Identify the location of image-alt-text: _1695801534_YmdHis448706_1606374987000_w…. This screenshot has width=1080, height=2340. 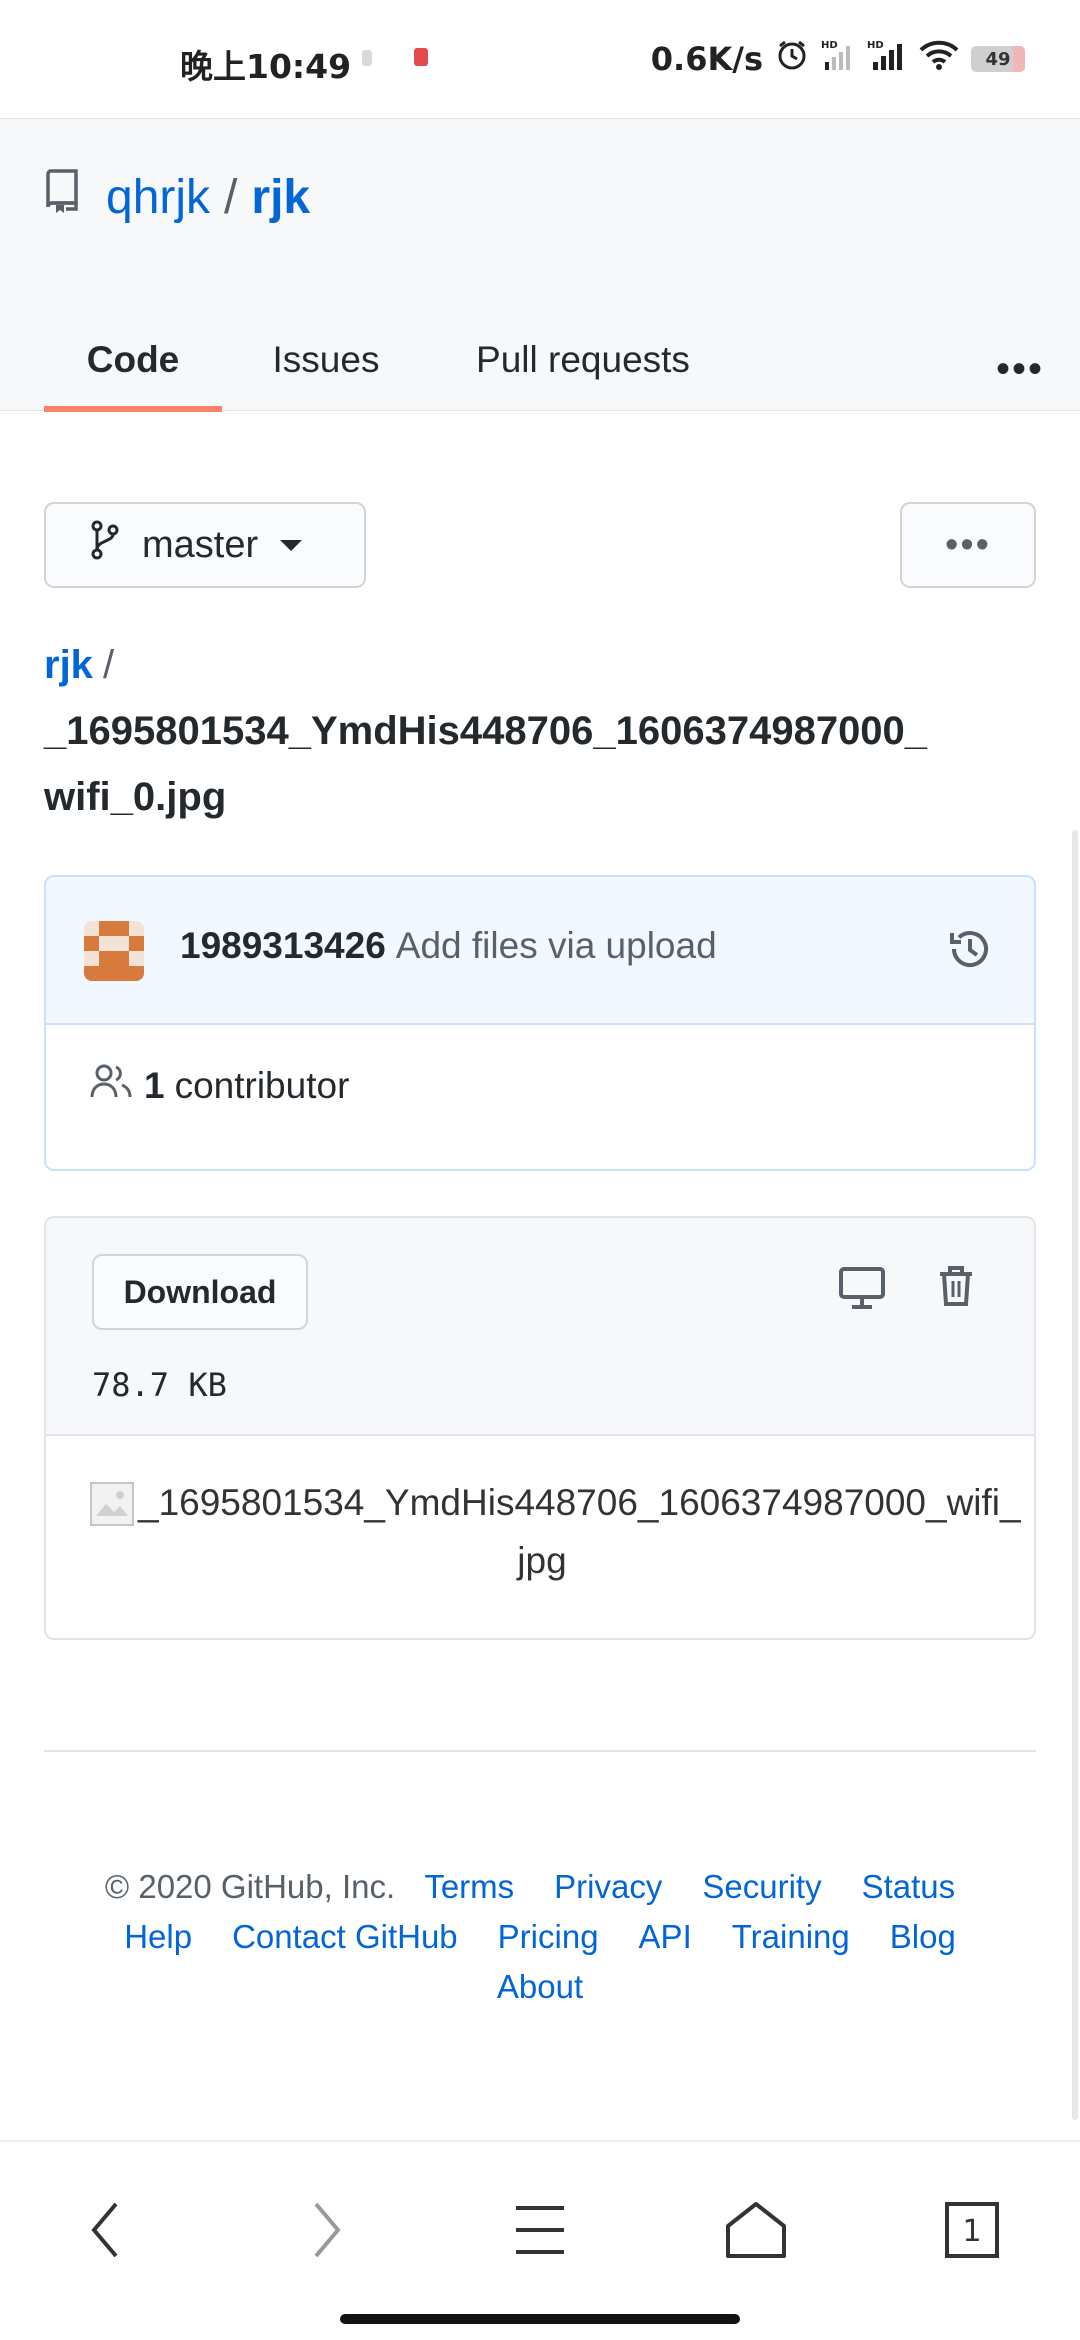
(579, 1502).